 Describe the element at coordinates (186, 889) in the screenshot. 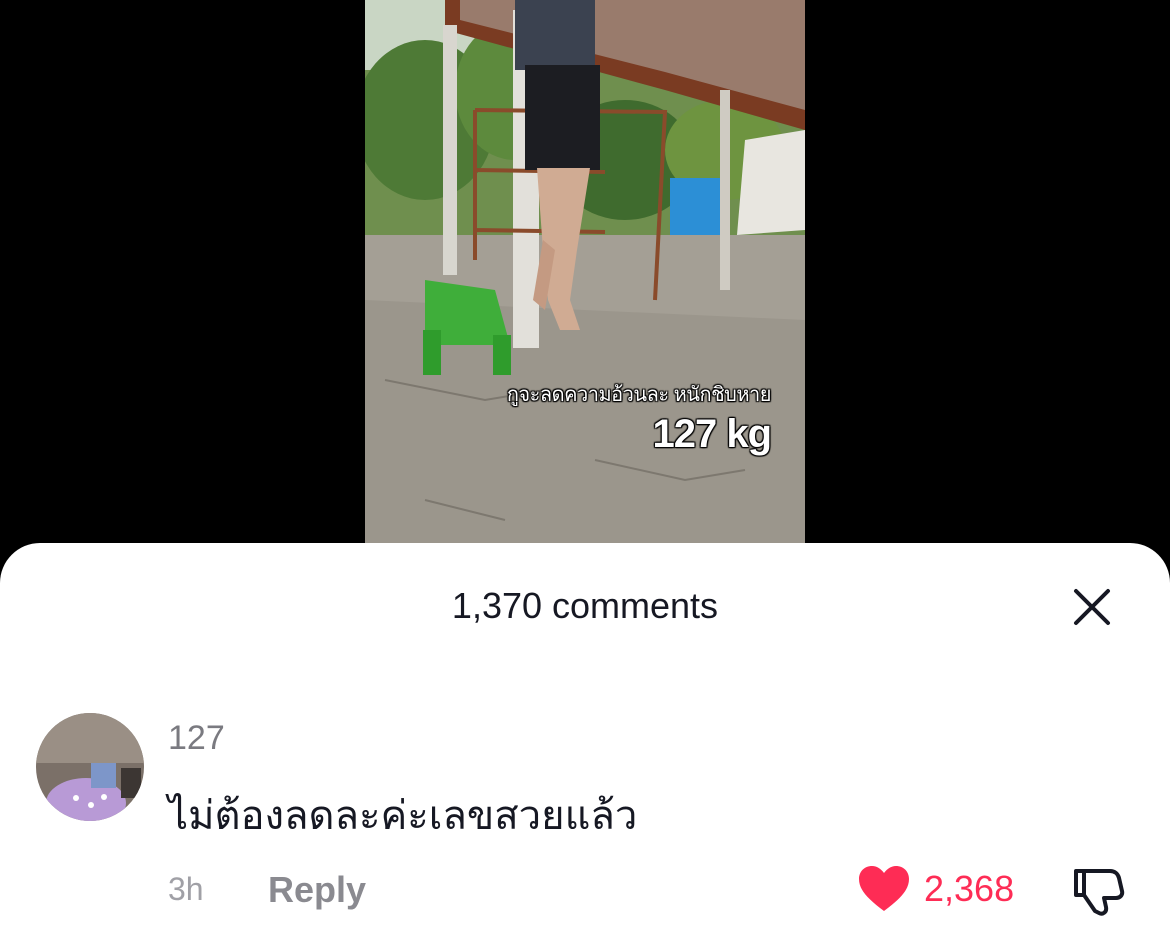

I see `comment-timestamp: 3h` at that location.